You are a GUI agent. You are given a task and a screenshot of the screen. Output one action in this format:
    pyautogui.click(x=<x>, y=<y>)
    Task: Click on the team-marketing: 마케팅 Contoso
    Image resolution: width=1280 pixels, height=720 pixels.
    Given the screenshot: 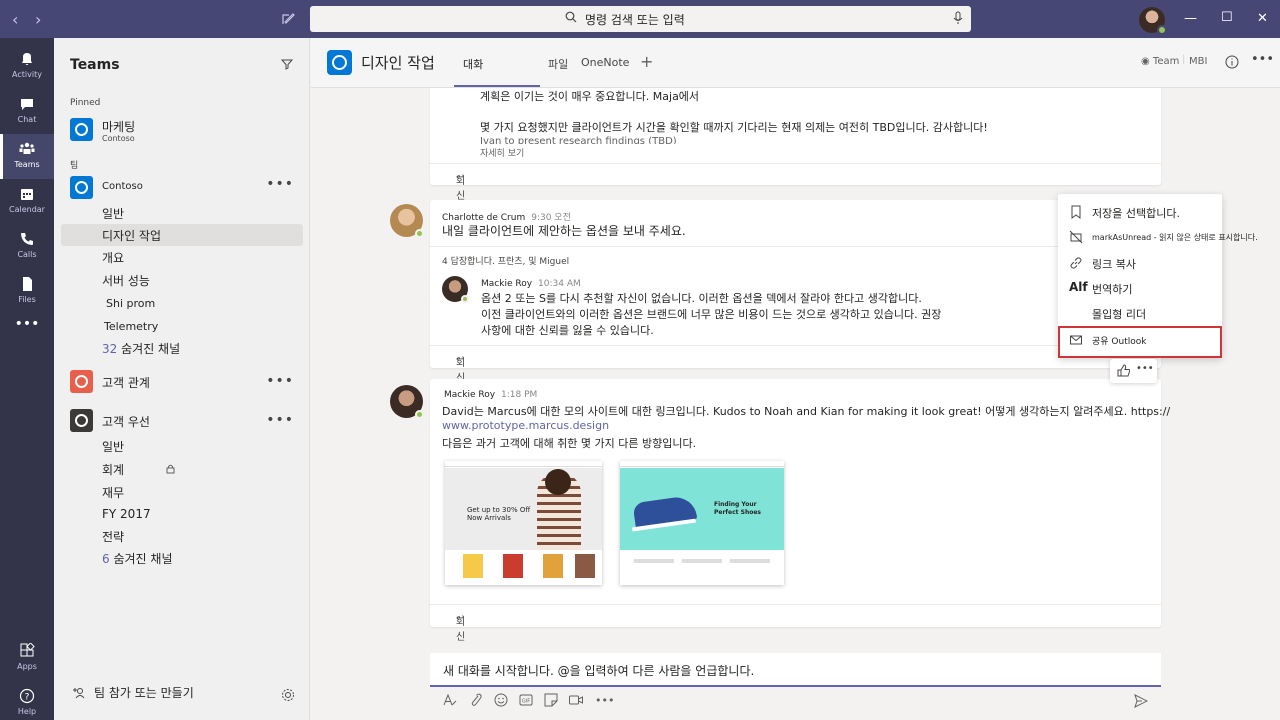 What is the action you would take?
    pyautogui.click(x=186, y=131)
    